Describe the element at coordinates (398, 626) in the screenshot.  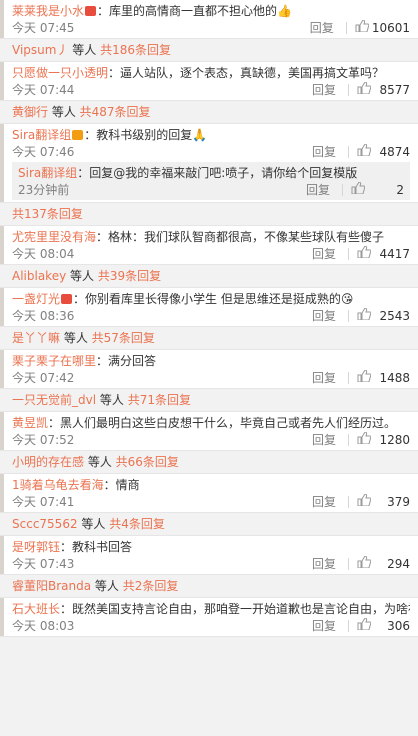
I see `like-count: 306` at that location.